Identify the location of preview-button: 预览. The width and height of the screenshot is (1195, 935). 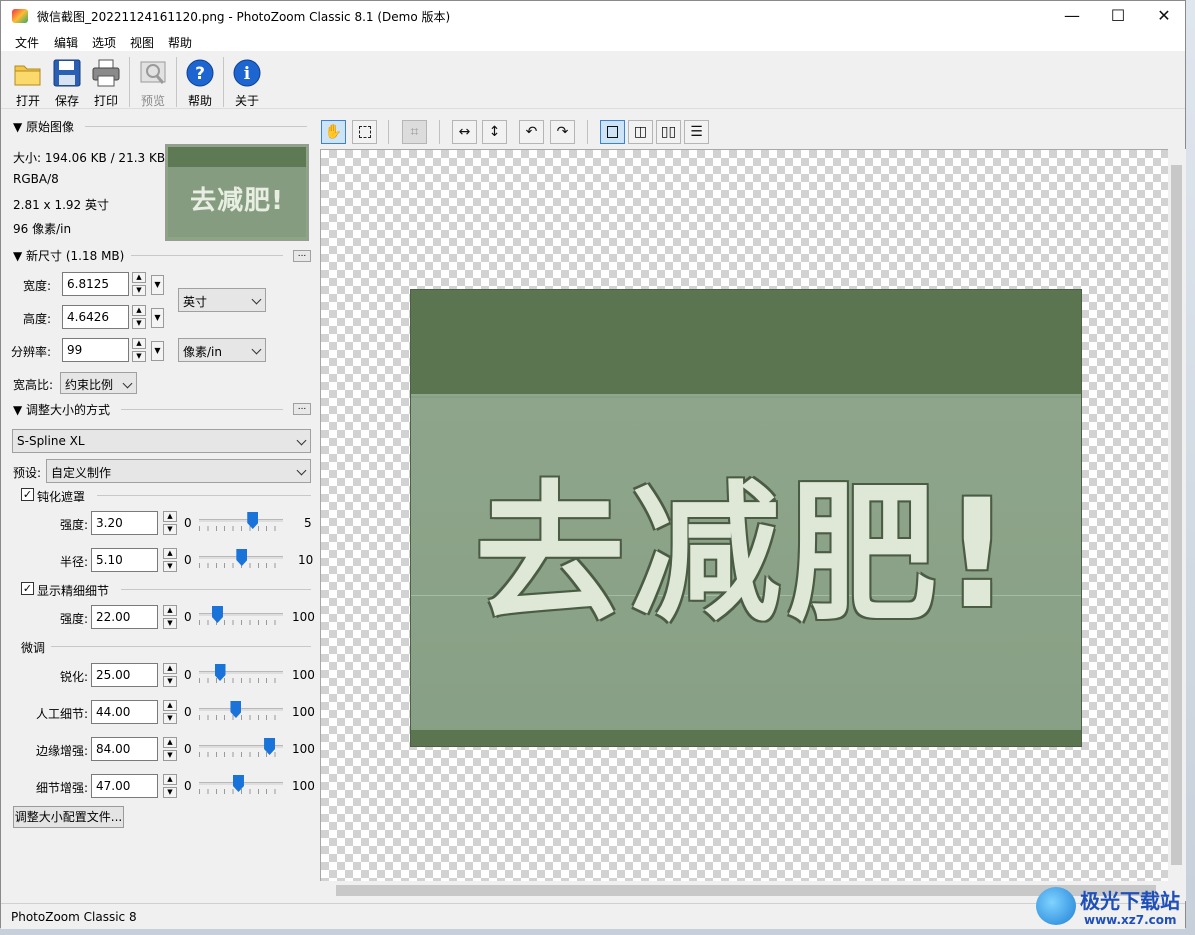
(153, 82).